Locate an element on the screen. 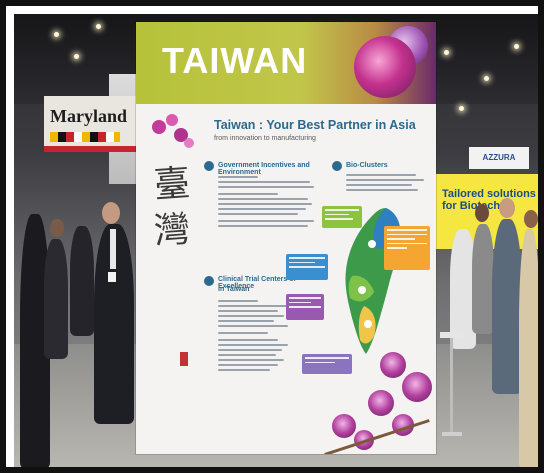 This screenshot has height=473, width=544. calligraphy-char: 臺 is located at coordinates (172, 184).